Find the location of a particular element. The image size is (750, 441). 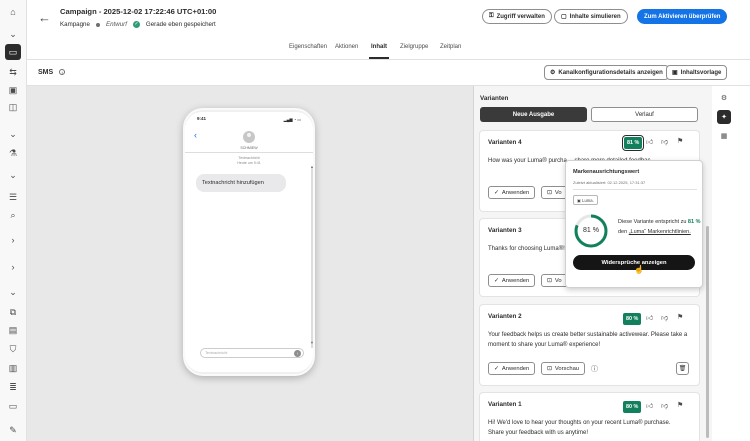

scroll-down-icon: ▼ is located at coordinates (311, 342).